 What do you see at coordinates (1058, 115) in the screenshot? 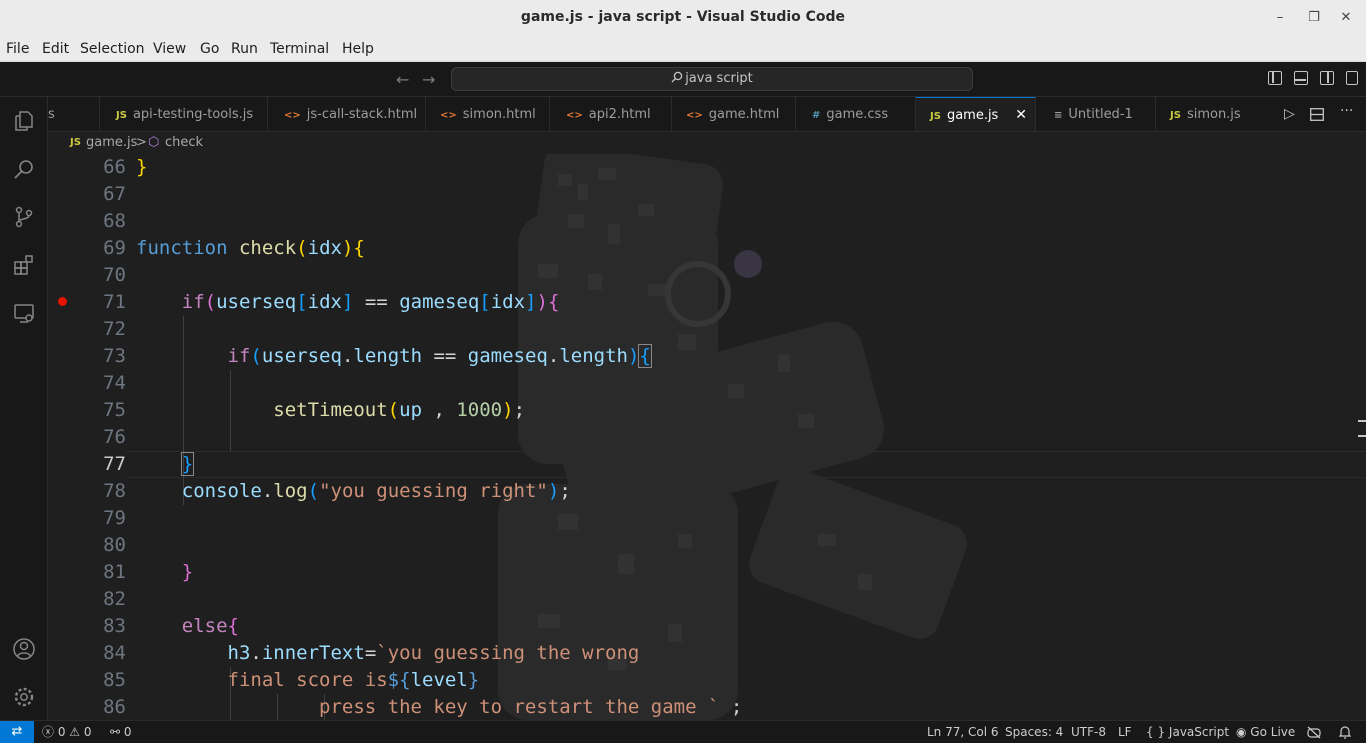
I see `text-file-icon: ≡` at bounding box center [1058, 115].